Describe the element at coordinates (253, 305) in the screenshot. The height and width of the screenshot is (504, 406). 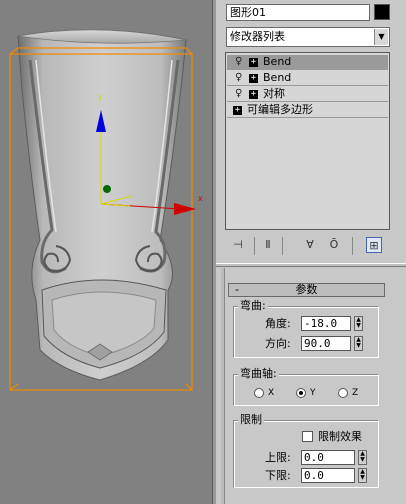
I see `group-title-bend: 弯曲:` at that location.